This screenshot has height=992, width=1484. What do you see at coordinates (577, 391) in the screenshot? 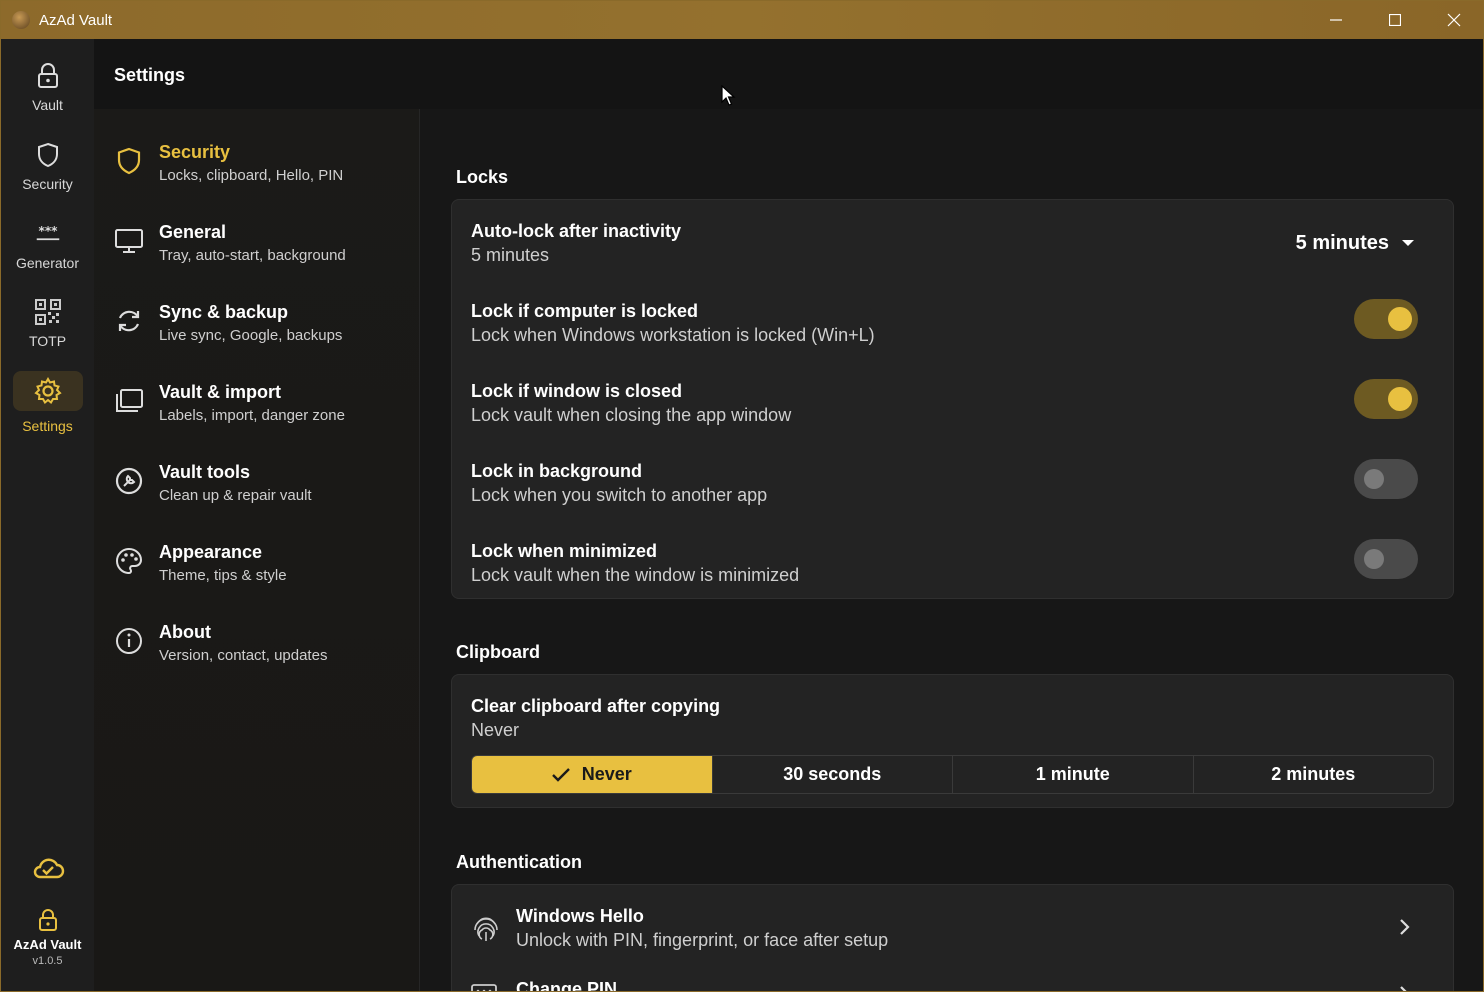
I see `setting-title: Lock if window is closed` at bounding box center [577, 391].